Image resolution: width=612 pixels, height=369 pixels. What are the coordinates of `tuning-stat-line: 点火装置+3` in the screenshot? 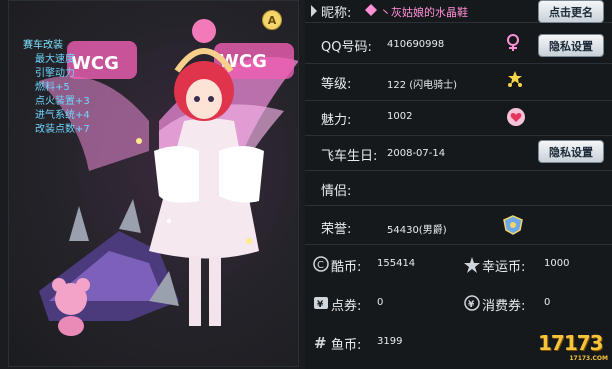 It's located at (62, 101).